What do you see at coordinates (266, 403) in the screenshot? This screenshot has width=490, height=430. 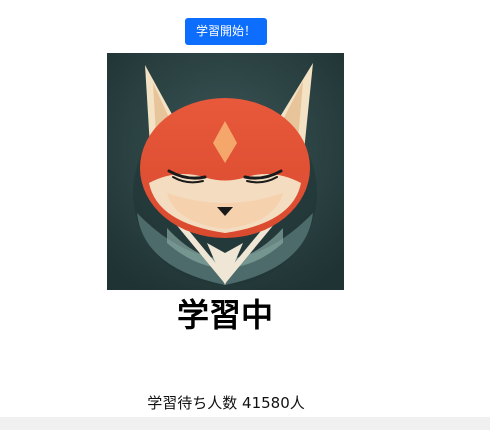 I see `queue-count: 41580` at bounding box center [266, 403].